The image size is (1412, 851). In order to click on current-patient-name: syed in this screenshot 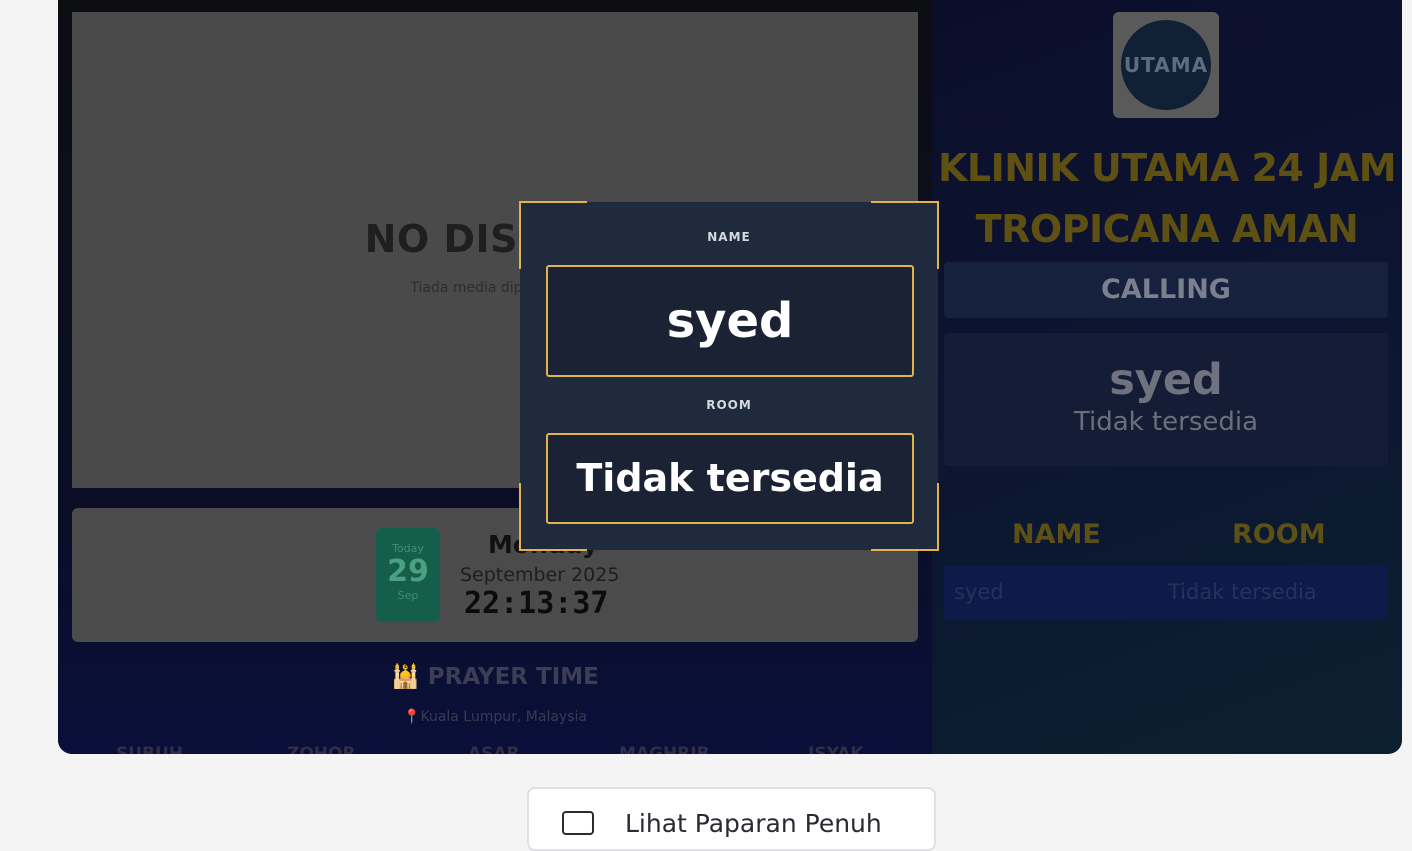, I will do `click(1166, 380)`.